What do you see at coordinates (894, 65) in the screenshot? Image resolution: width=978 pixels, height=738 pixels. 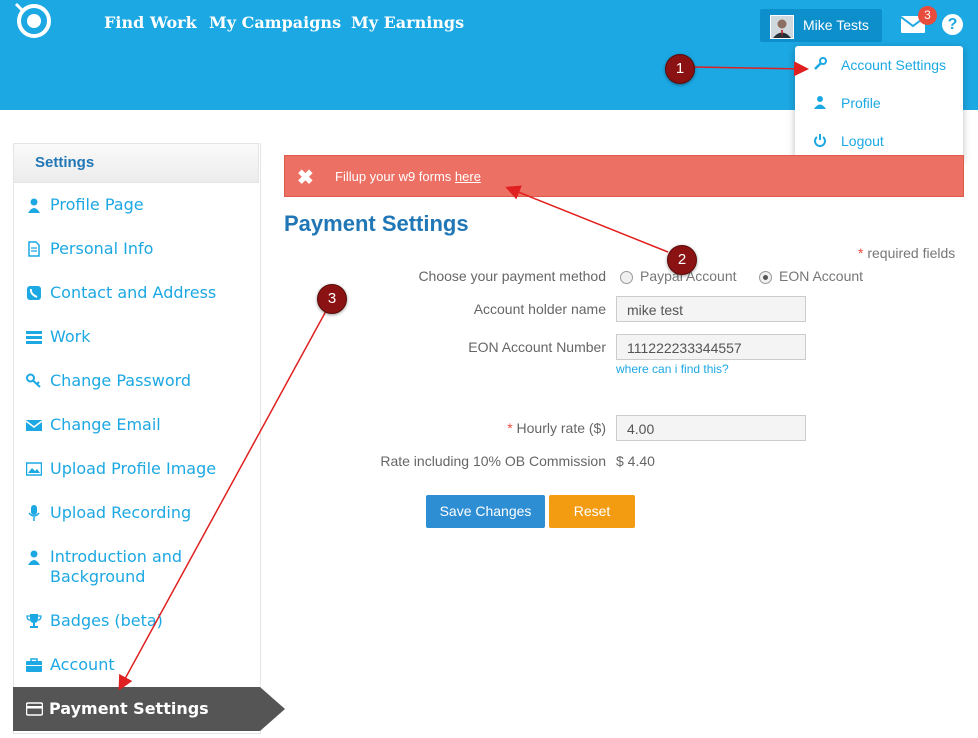 I see `dropdown-item-label: Account Settings` at bounding box center [894, 65].